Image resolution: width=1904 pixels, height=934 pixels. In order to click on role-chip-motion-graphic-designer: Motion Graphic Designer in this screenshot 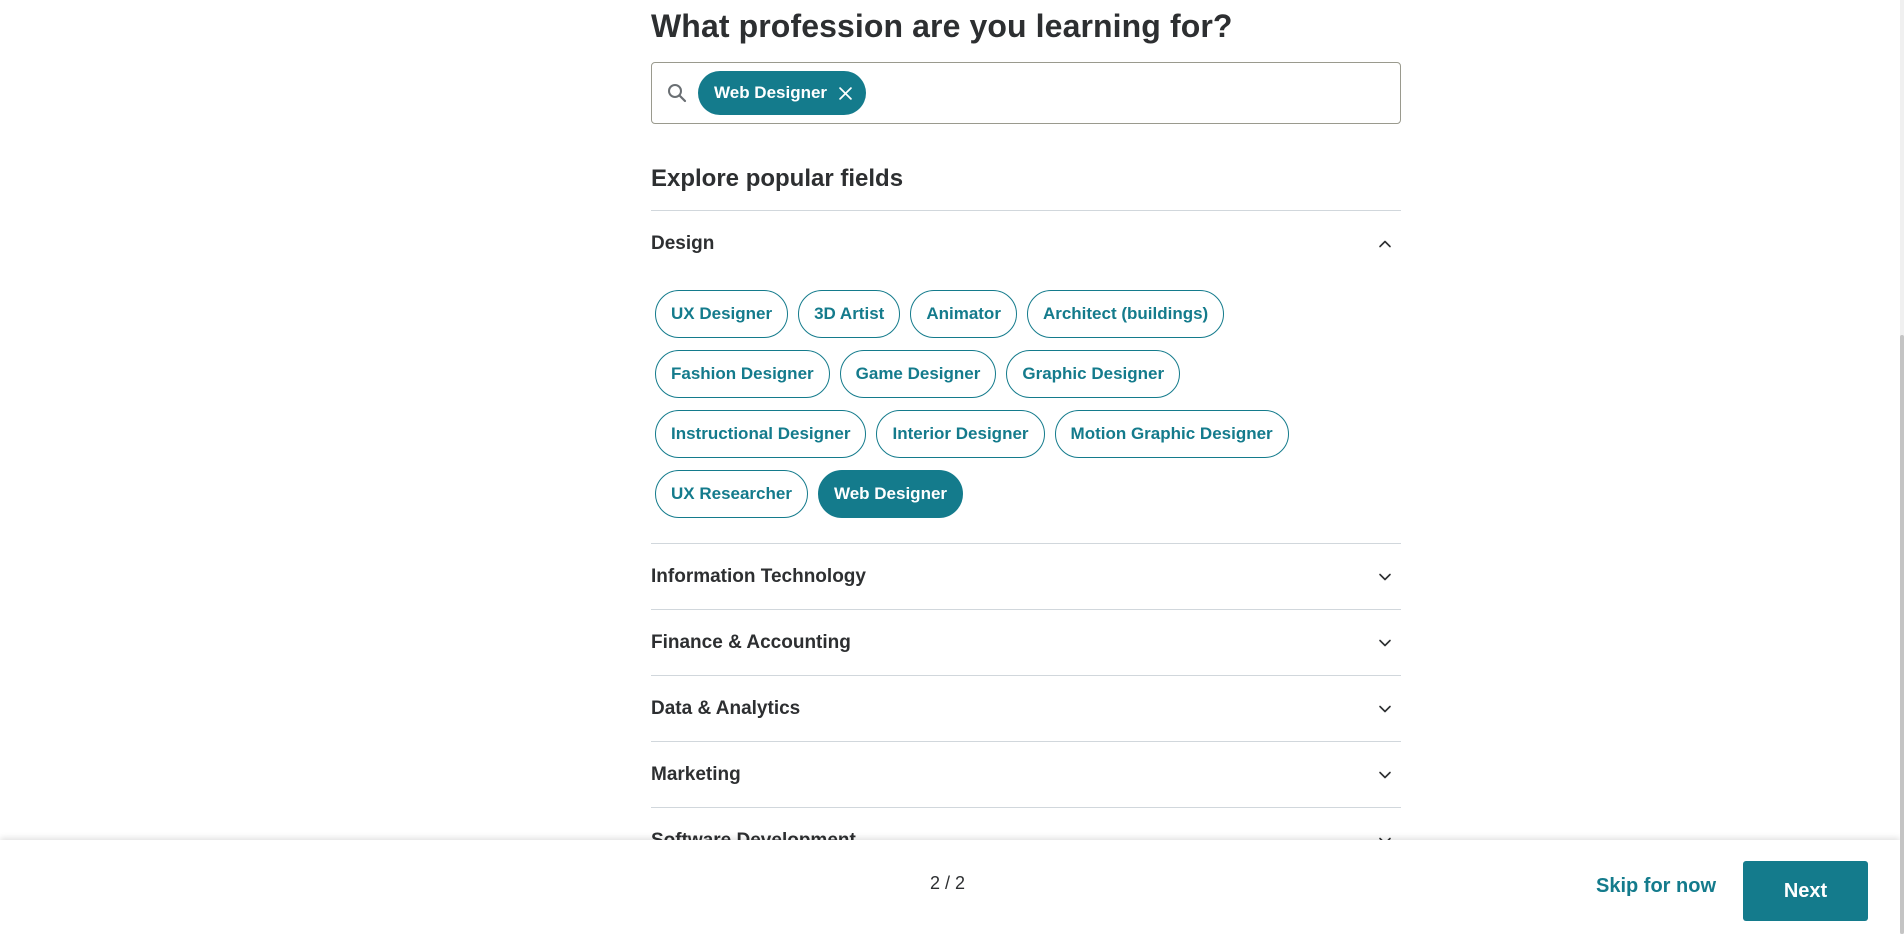, I will do `click(1171, 434)`.